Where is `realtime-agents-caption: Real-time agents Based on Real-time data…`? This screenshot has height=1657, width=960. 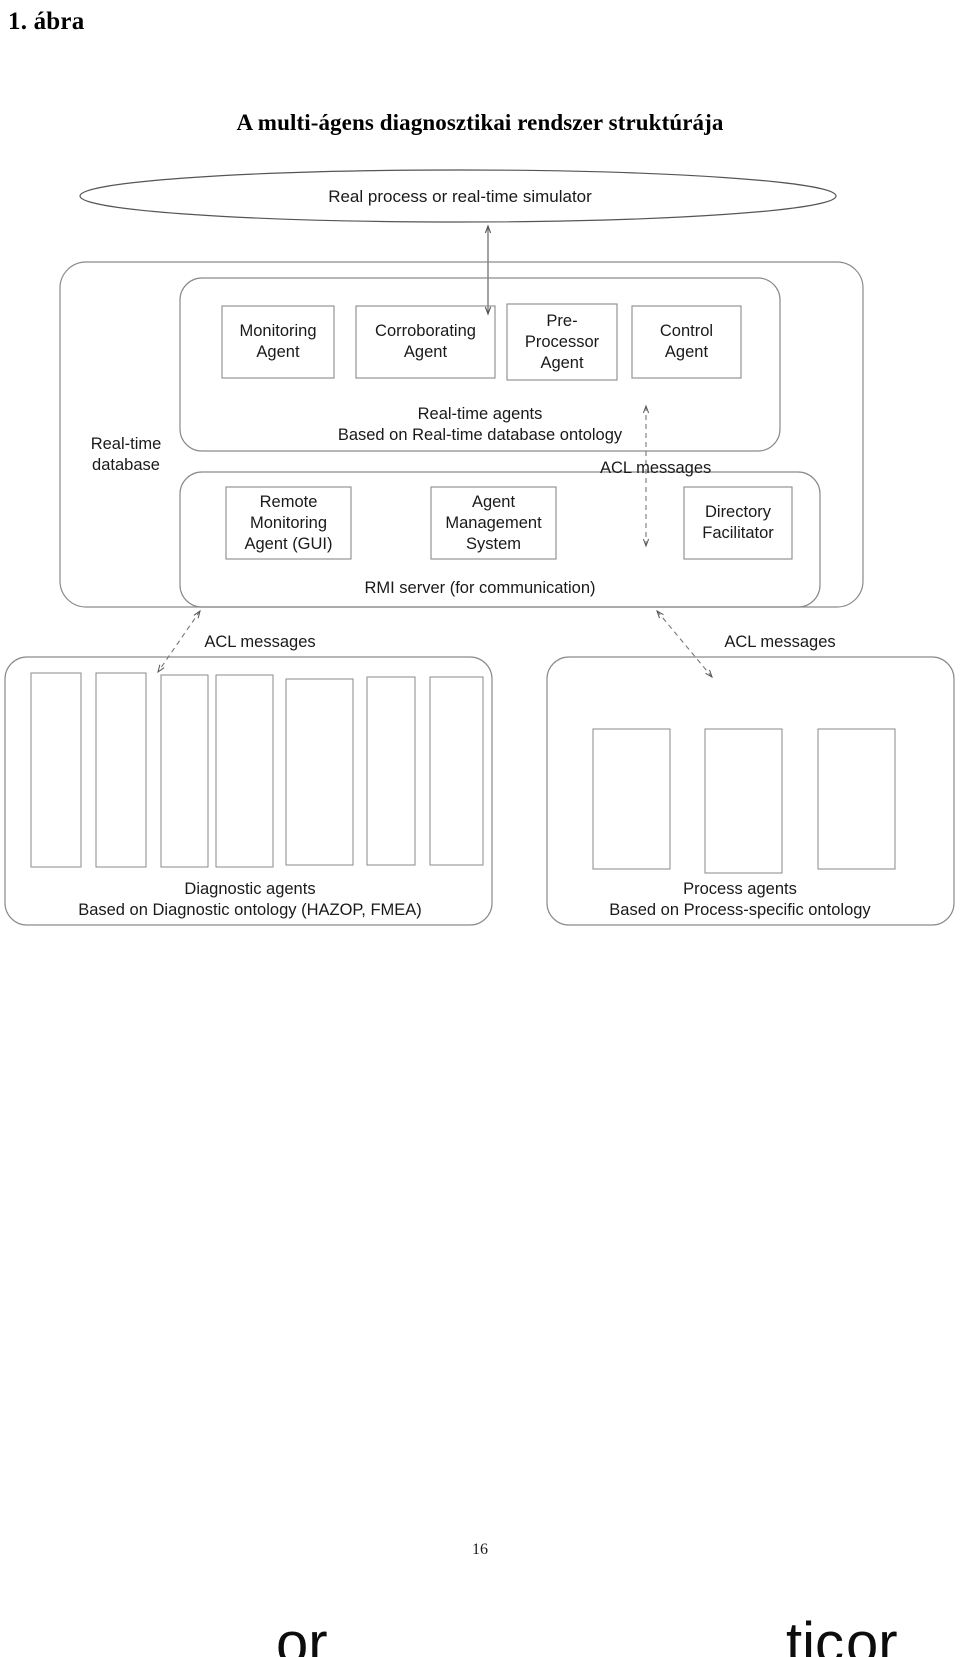
realtime-agents-caption: Real-time agents Based on Real-time data… is located at coordinates (480, 424).